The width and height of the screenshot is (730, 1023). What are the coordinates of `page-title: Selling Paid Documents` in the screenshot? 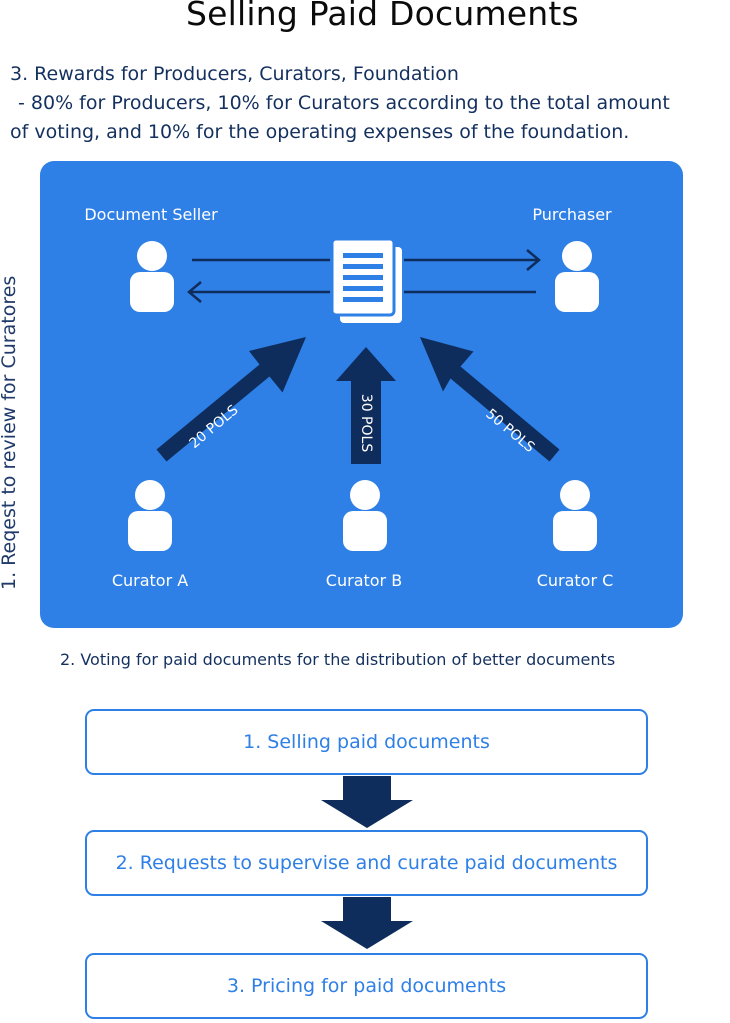 It's located at (382, 16).